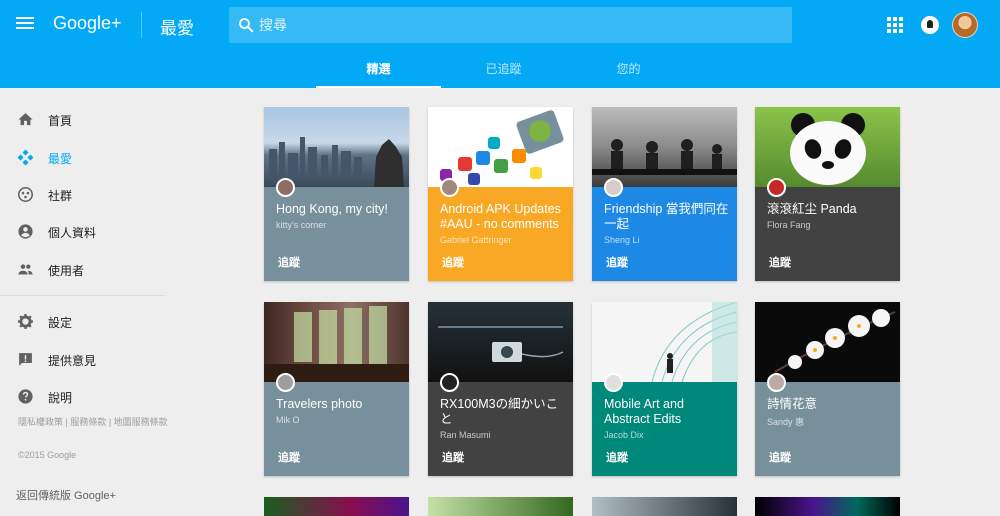  I want to click on card-title: 詩情花意, so click(792, 404).